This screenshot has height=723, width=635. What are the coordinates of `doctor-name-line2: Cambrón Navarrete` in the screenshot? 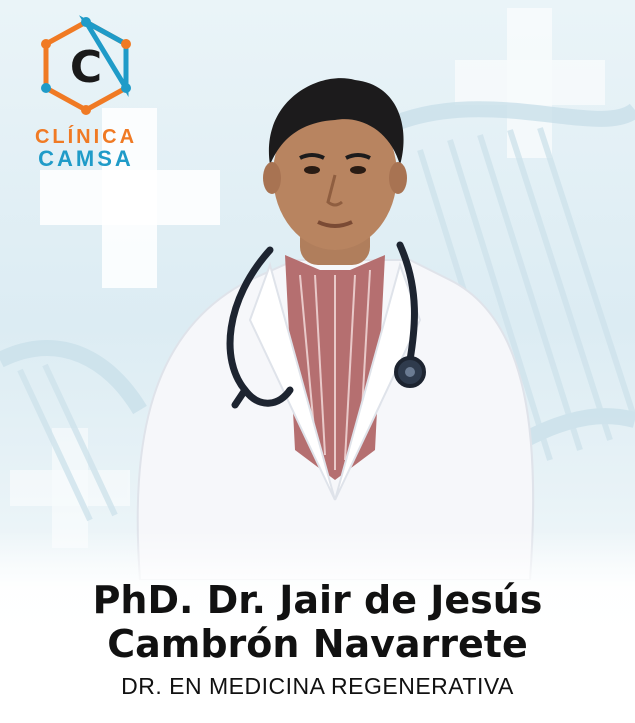 It's located at (317, 644).